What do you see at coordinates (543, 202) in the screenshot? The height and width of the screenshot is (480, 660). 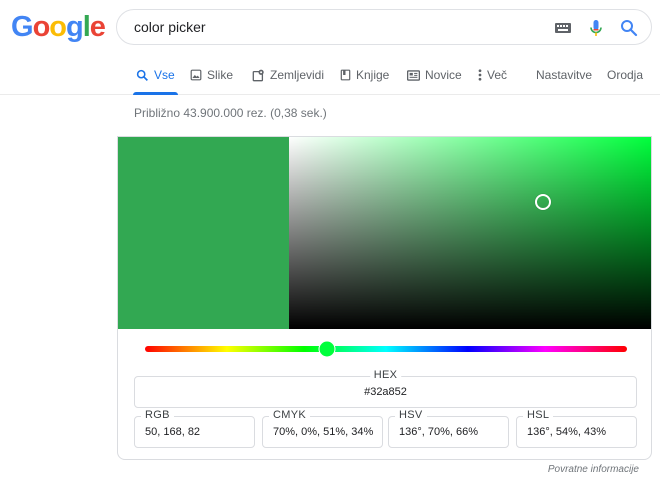 I see `color-selector-handle` at bounding box center [543, 202].